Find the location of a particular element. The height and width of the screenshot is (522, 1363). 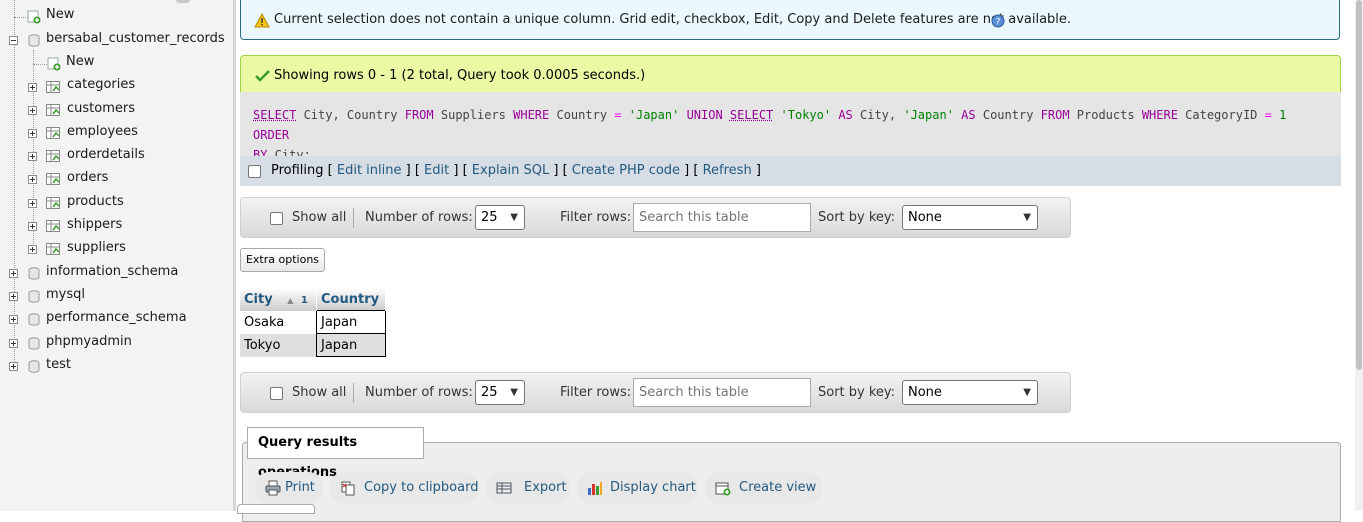

page-scrollbar is located at coordinates (1359, 255).